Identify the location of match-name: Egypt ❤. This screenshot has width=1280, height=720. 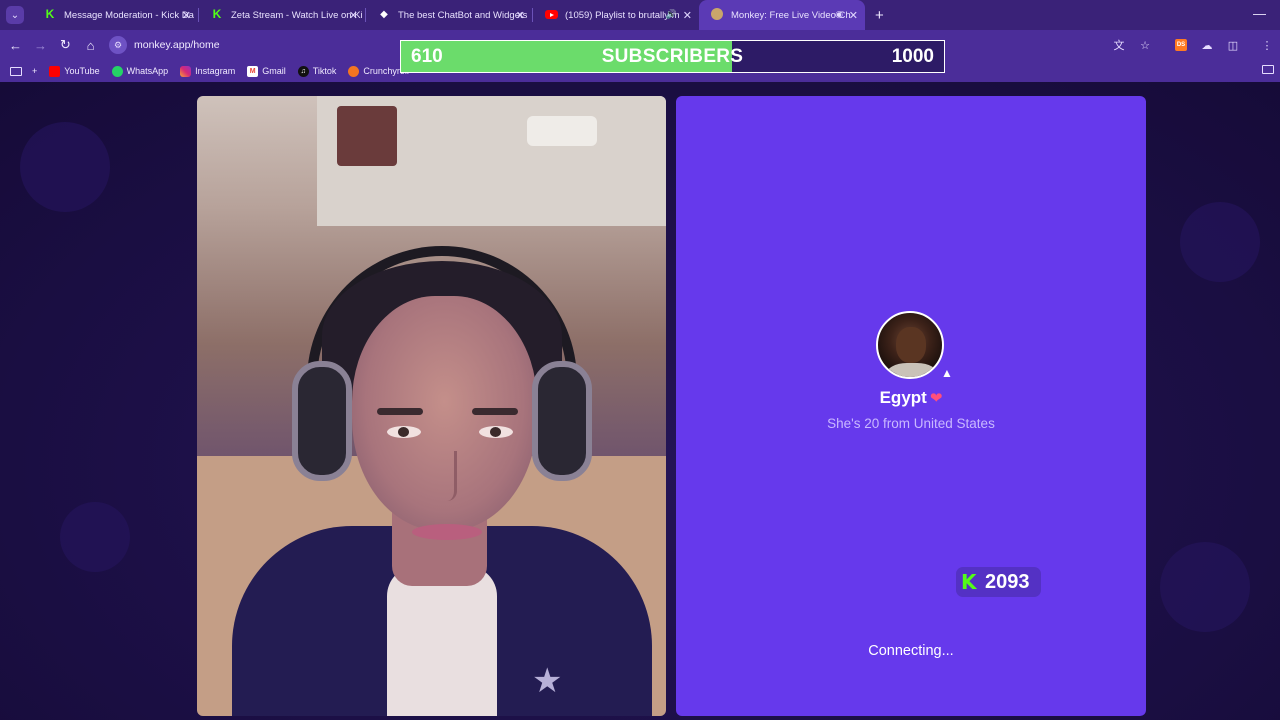
(911, 398).